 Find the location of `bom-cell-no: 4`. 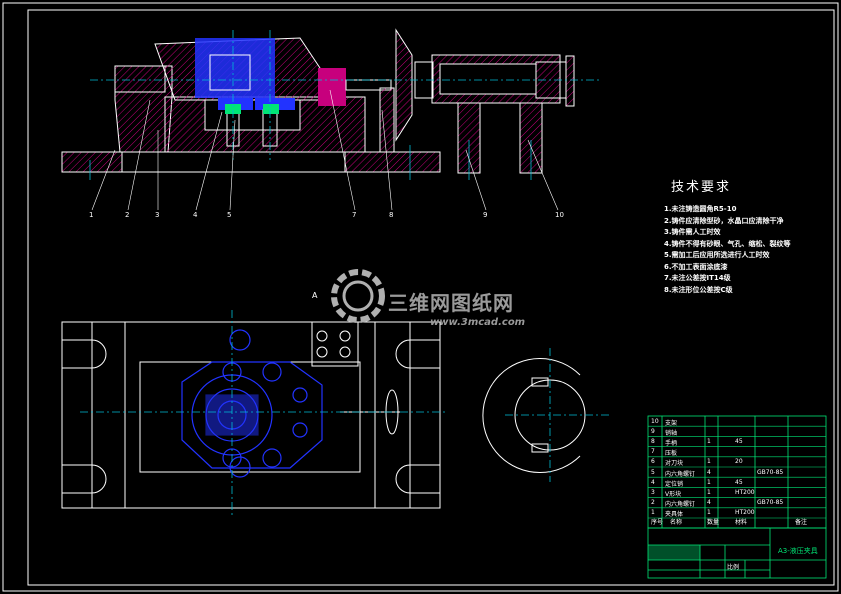

bom-cell-no: 4 is located at coordinates (653, 482).